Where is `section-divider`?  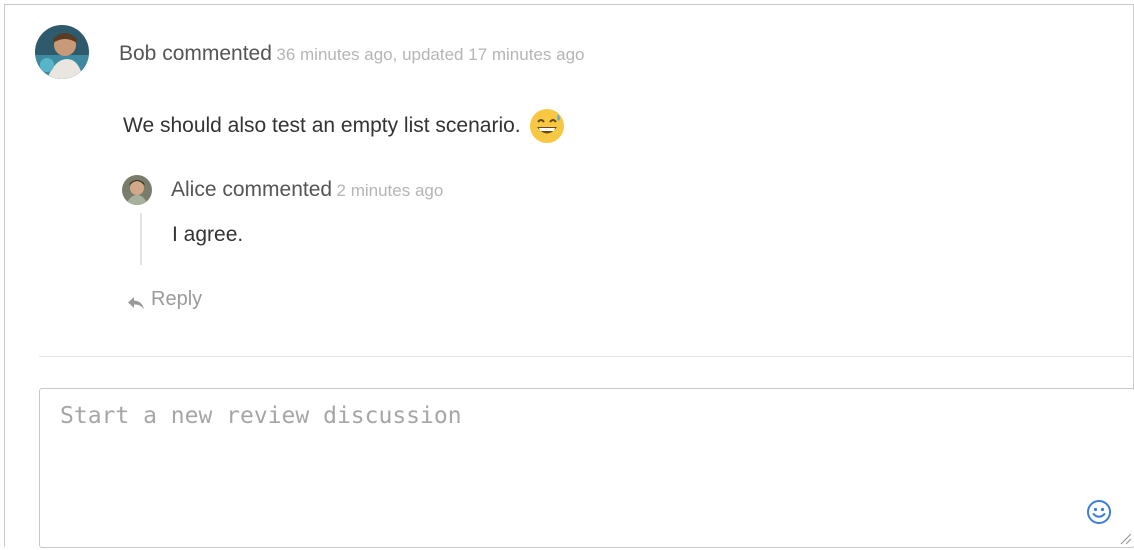
section-divider is located at coordinates (586, 356).